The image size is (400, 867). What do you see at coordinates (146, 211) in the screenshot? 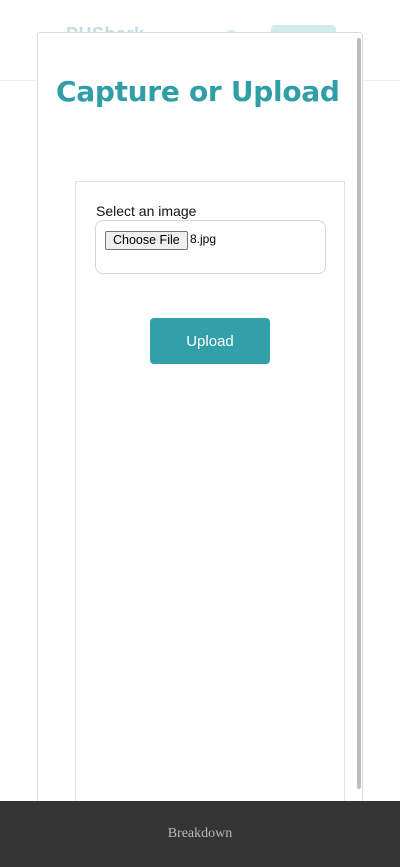
I see `select-image-label: Select an image` at bounding box center [146, 211].